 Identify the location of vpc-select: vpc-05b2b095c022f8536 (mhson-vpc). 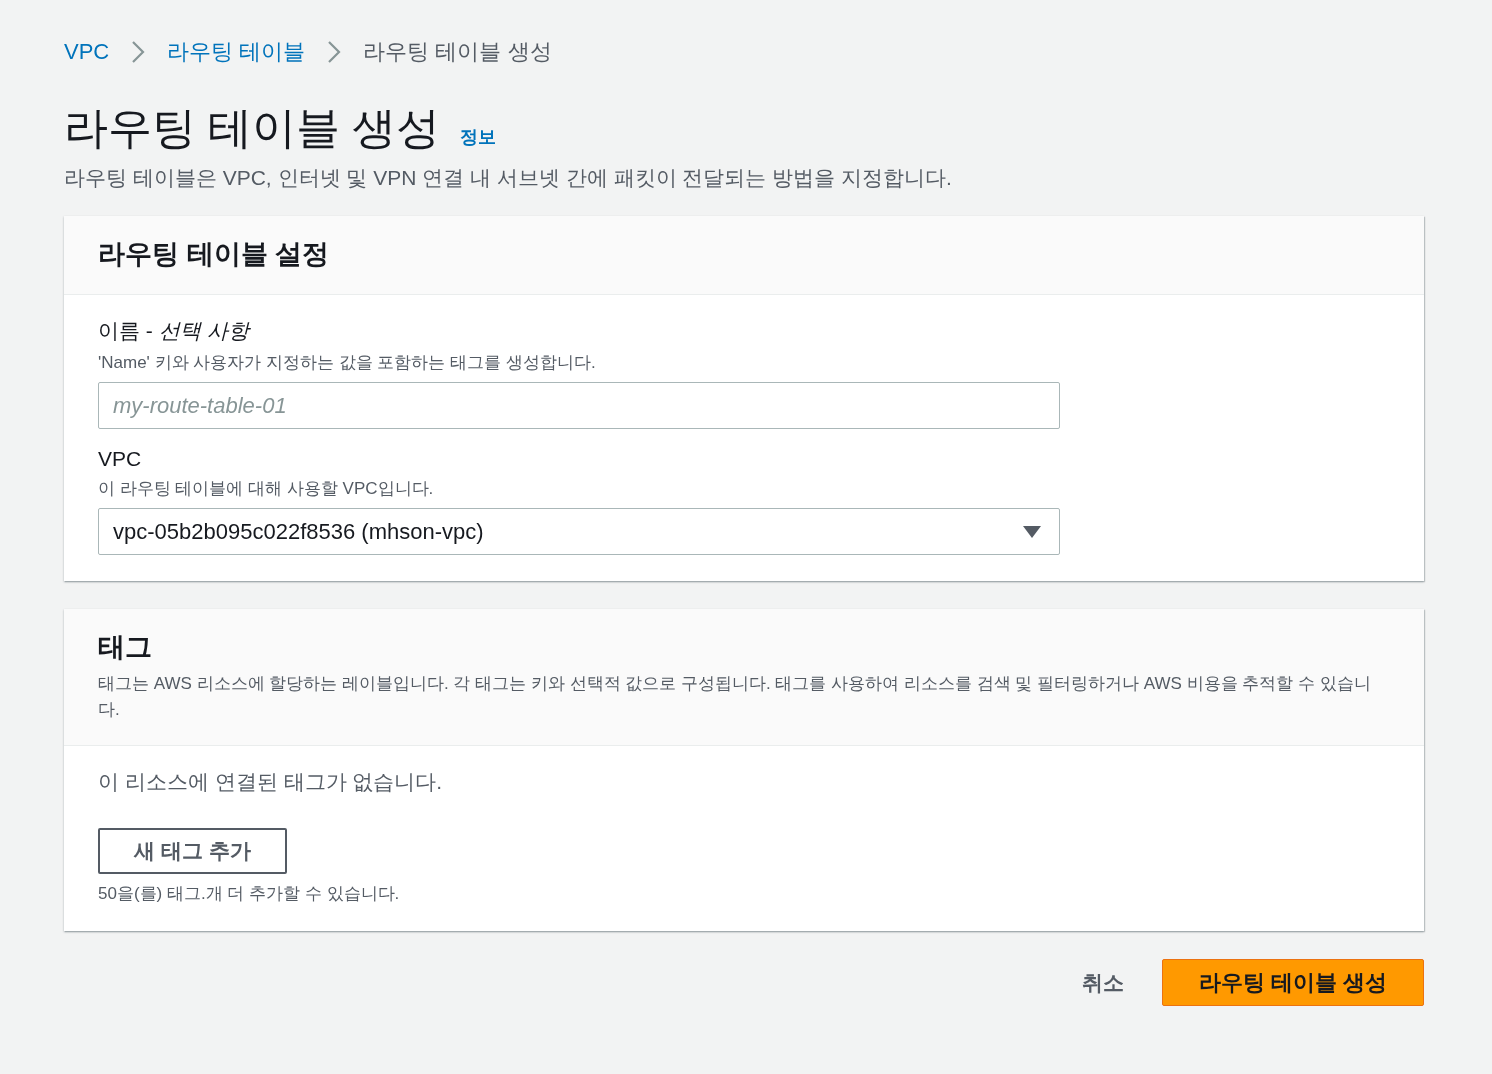
(579, 532).